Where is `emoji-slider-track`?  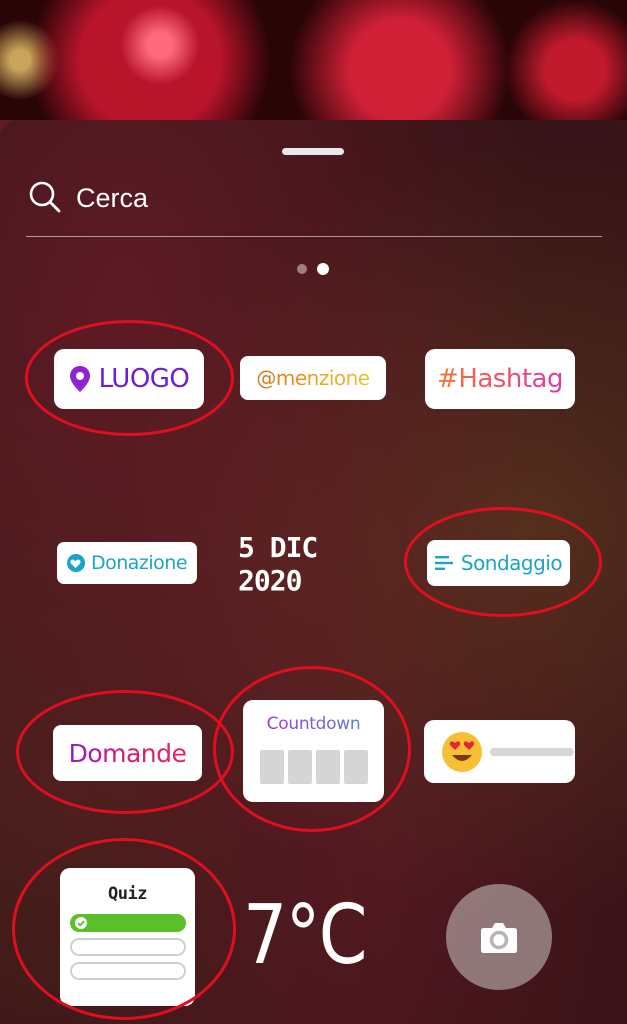 emoji-slider-track is located at coordinates (532, 751).